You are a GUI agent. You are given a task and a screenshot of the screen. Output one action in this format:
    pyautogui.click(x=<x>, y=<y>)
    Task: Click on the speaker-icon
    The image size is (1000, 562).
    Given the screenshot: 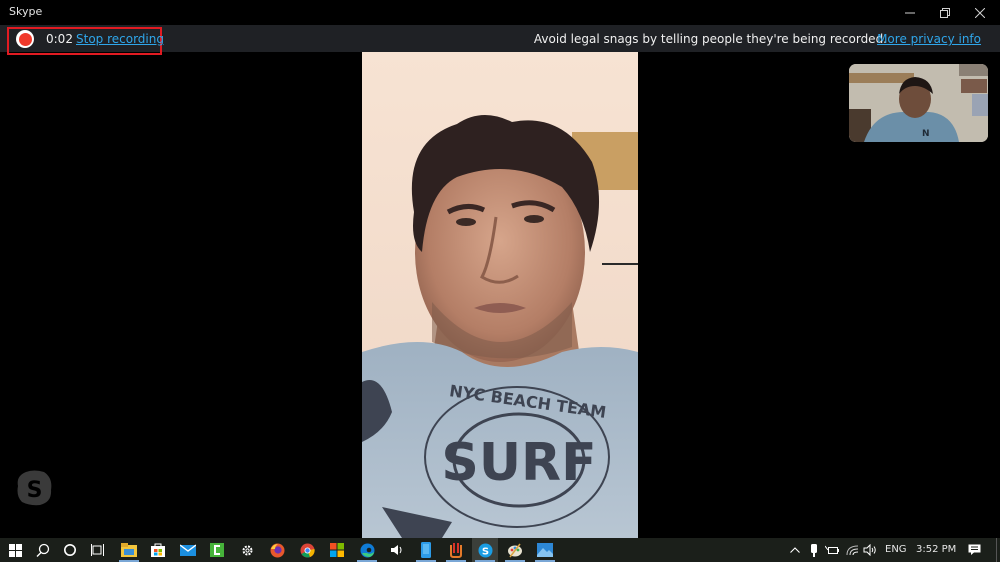 What is the action you would take?
    pyautogui.click(x=396, y=550)
    